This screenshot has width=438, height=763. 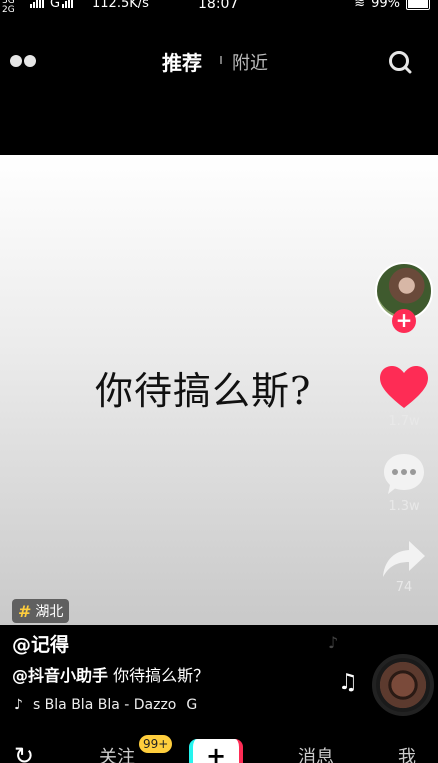 What do you see at coordinates (316, 753) in the screenshot?
I see `tab-messages: 消息` at bounding box center [316, 753].